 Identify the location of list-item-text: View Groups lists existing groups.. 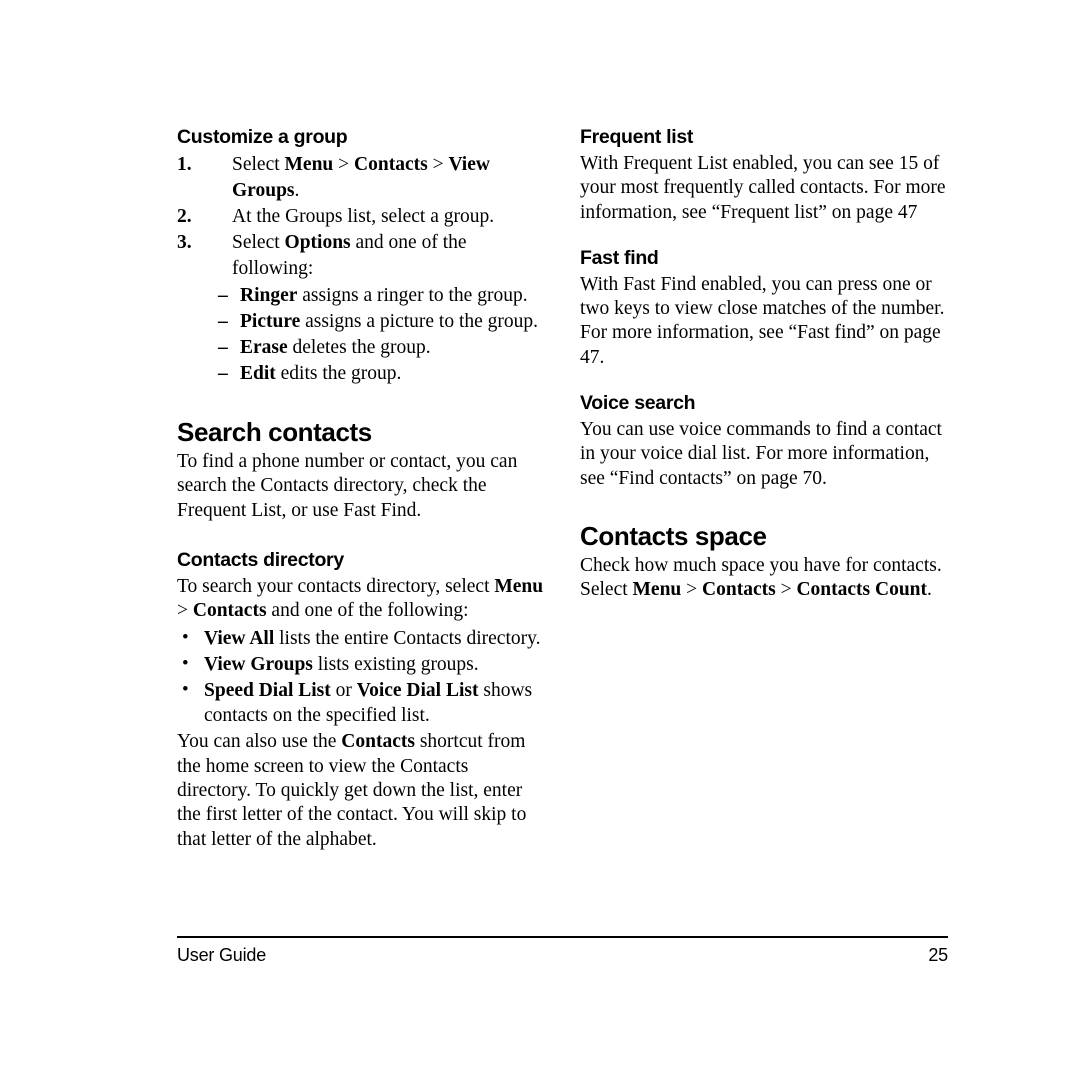
(341, 664).